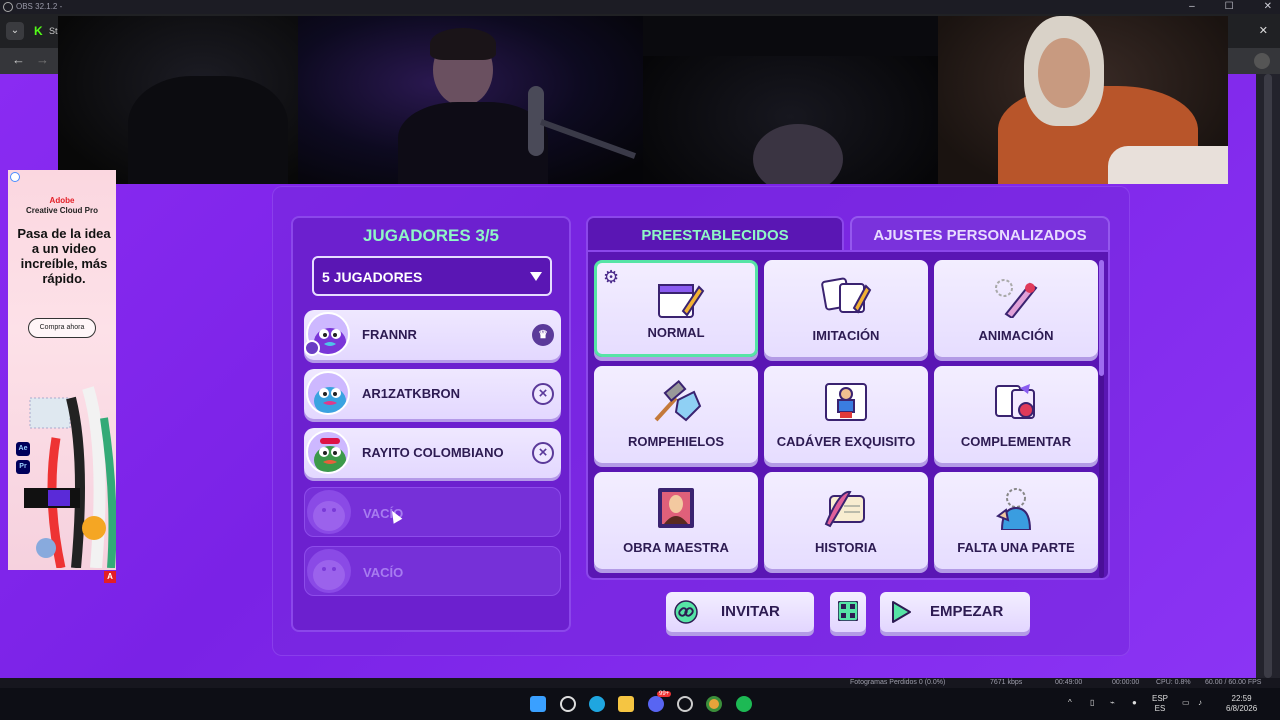 The image size is (1280, 720). I want to click on caret-down-icon, so click(536, 276).